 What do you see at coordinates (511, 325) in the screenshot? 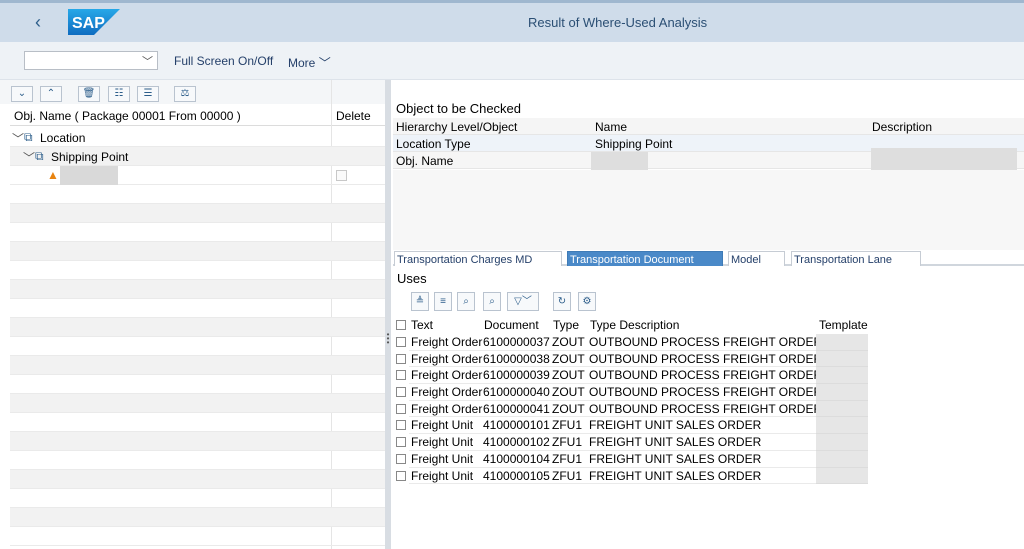
I see `column-document: Document` at bounding box center [511, 325].